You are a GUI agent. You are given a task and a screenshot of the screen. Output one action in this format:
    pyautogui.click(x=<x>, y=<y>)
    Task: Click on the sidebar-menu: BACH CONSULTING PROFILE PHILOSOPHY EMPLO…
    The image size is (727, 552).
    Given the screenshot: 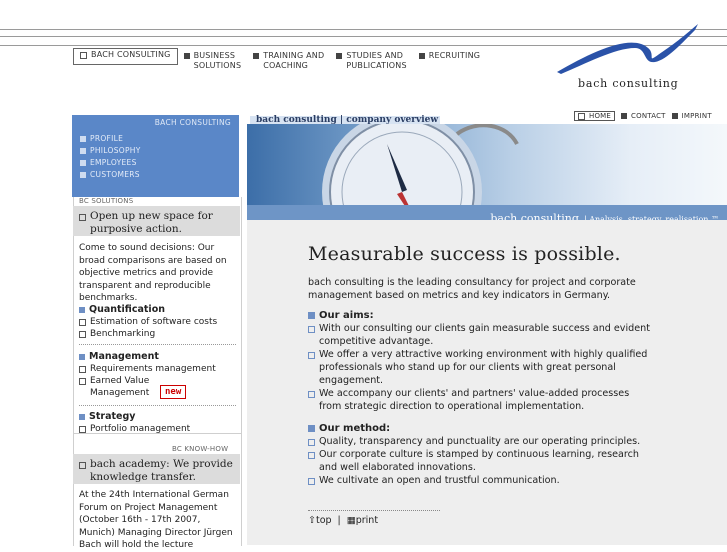 What is the action you would take?
    pyautogui.click(x=155, y=156)
    